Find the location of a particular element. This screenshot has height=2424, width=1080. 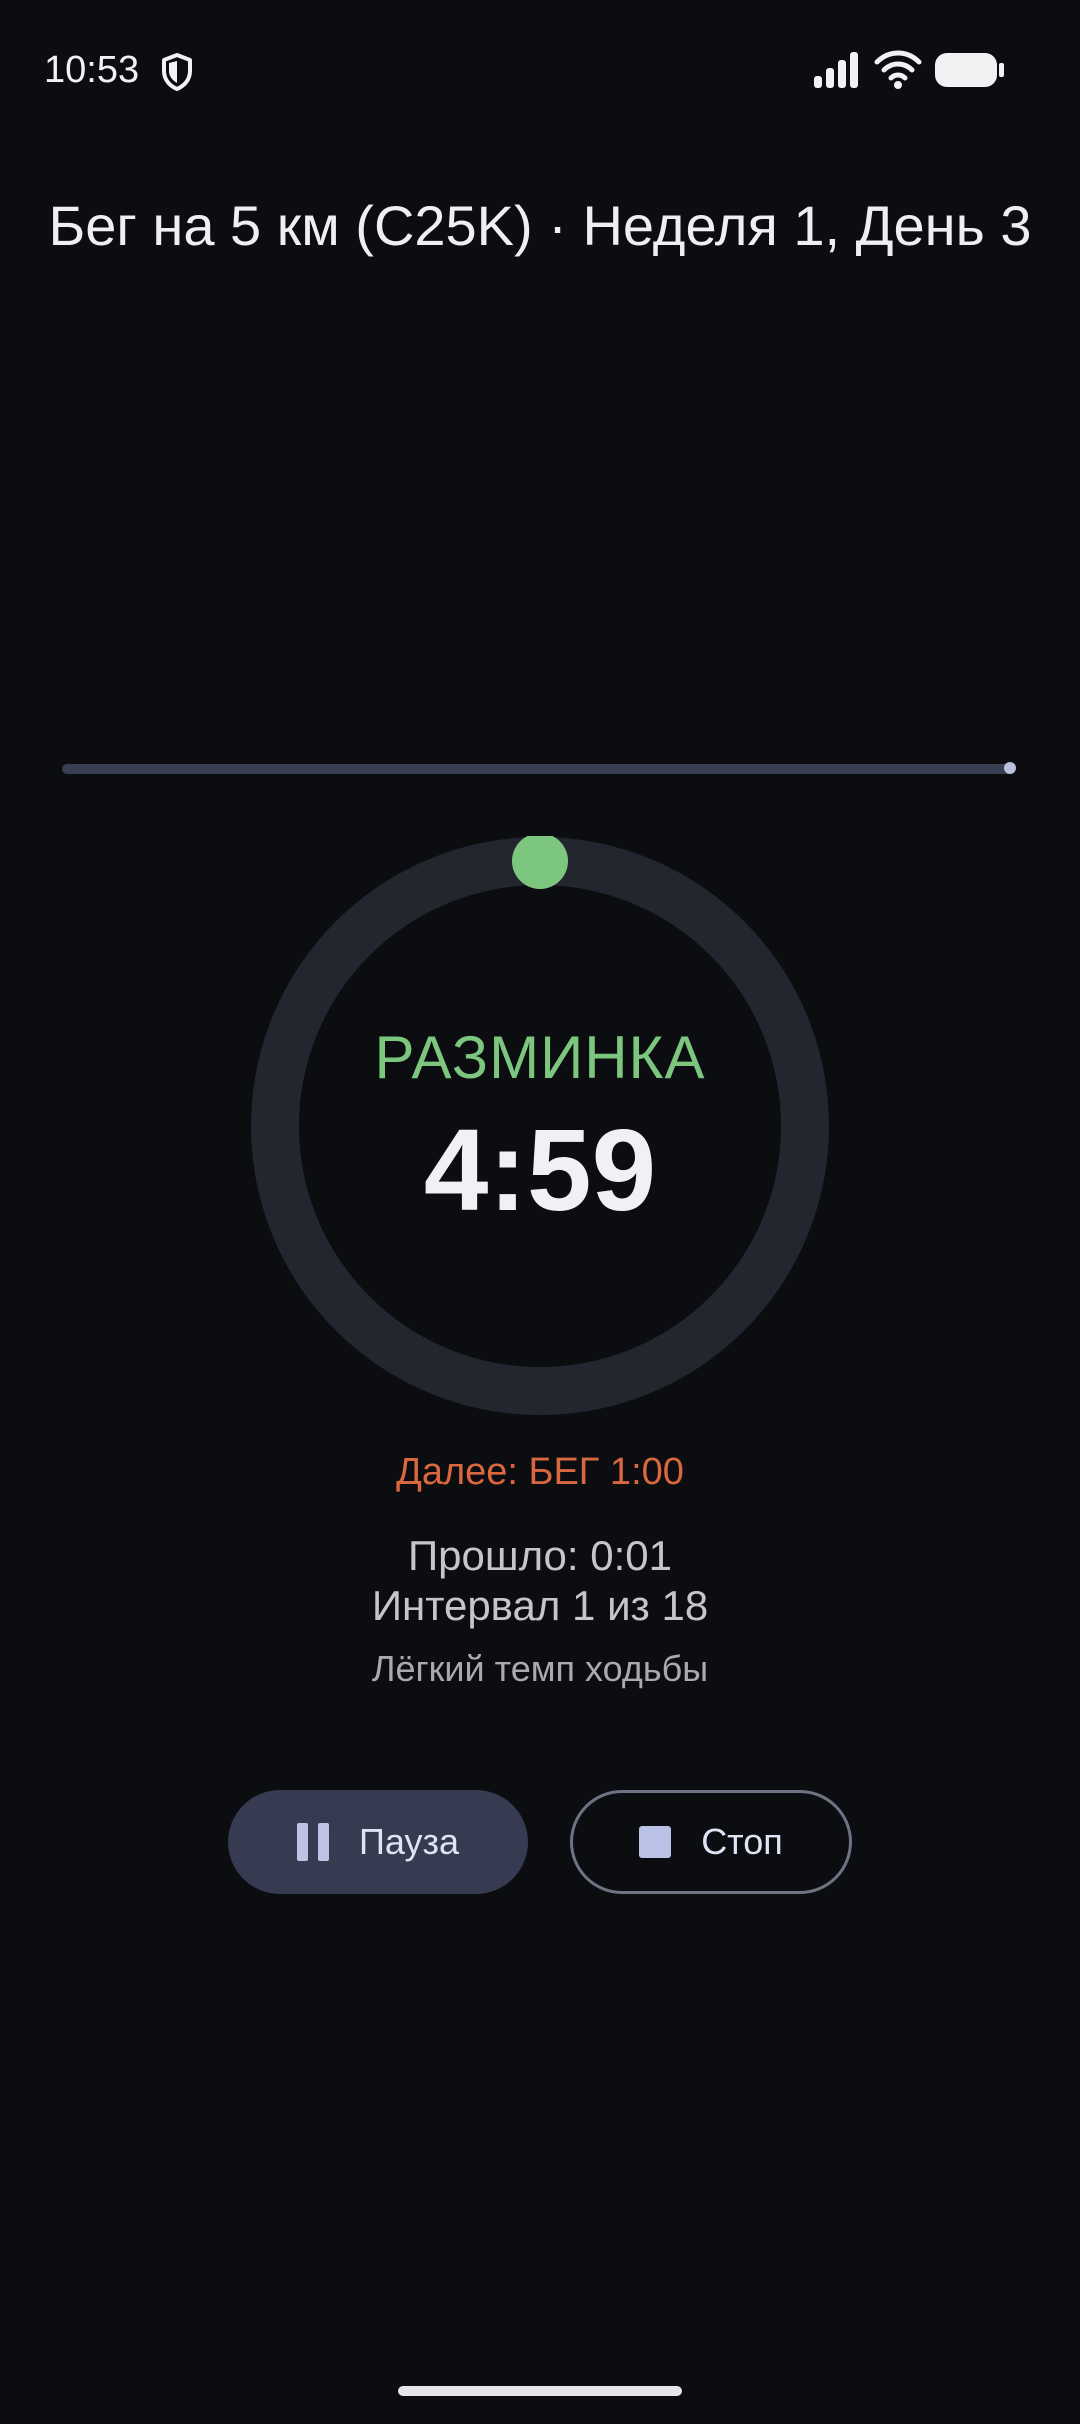

home-indicator is located at coordinates (540, 2391).